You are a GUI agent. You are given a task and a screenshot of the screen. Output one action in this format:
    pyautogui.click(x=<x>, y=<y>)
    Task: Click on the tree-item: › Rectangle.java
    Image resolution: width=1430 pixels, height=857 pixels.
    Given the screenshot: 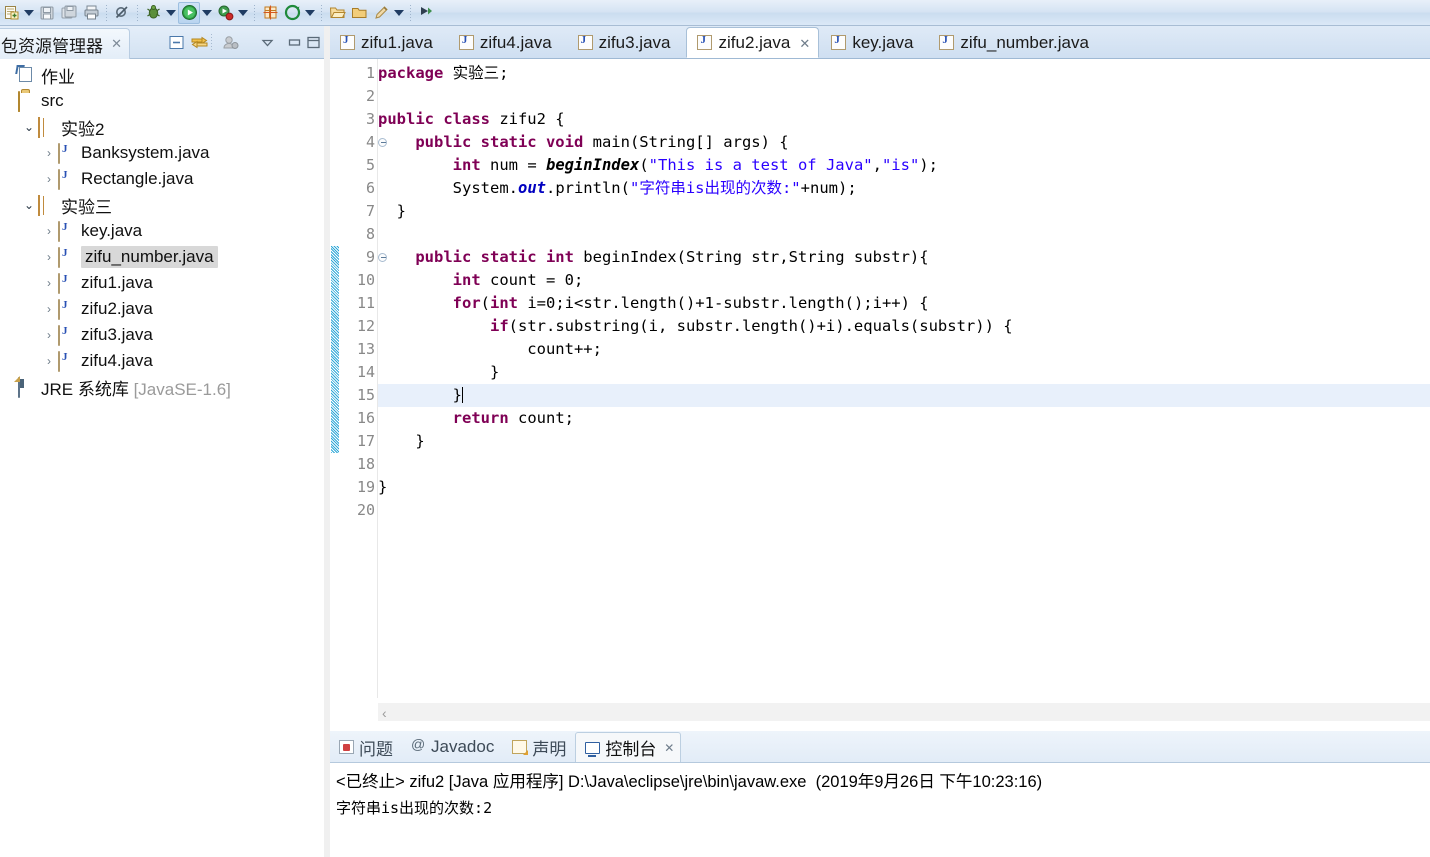 What is the action you would take?
    pyautogui.click(x=162, y=179)
    